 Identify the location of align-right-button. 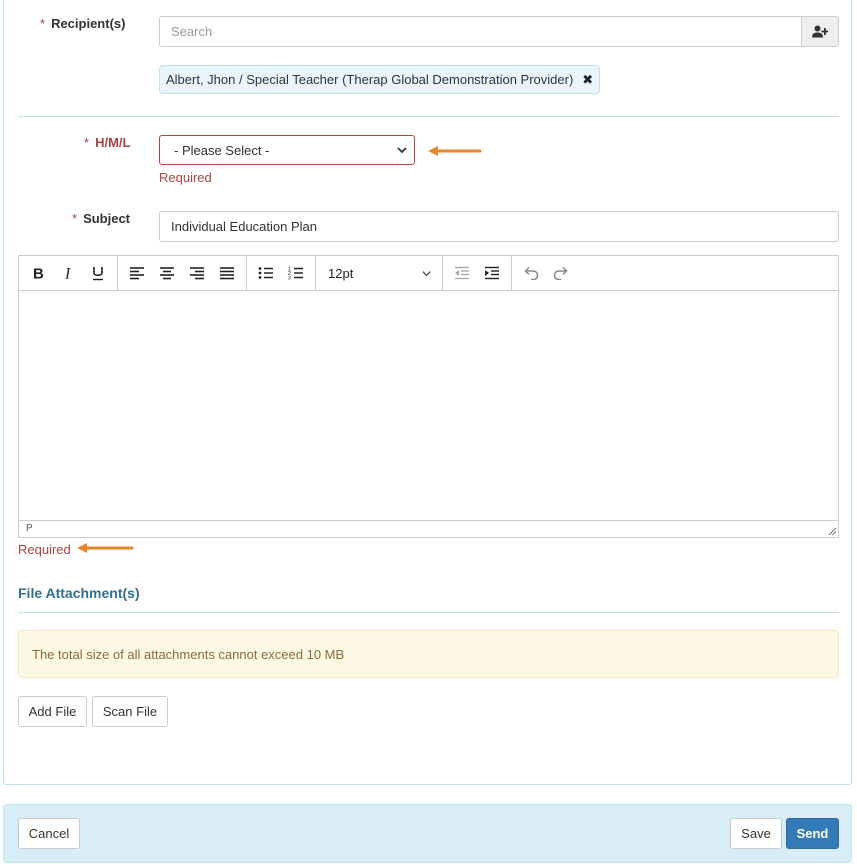
(197, 273).